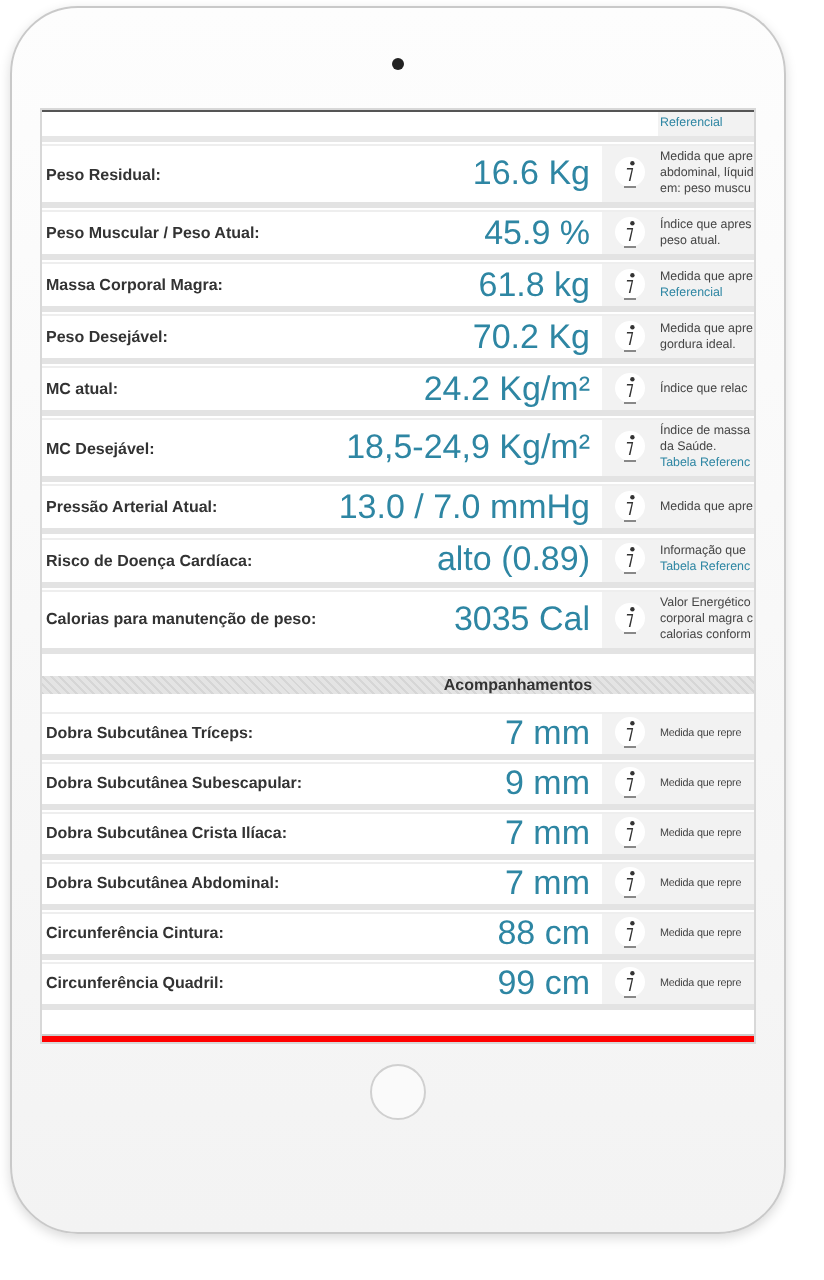 This screenshot has width=824, height=1280. What do you see at coordinates (163, 883) in the screenshot?
I see `metric-label: Dobra Subcutânea Abdominal:` at bounding box center [163, 883].